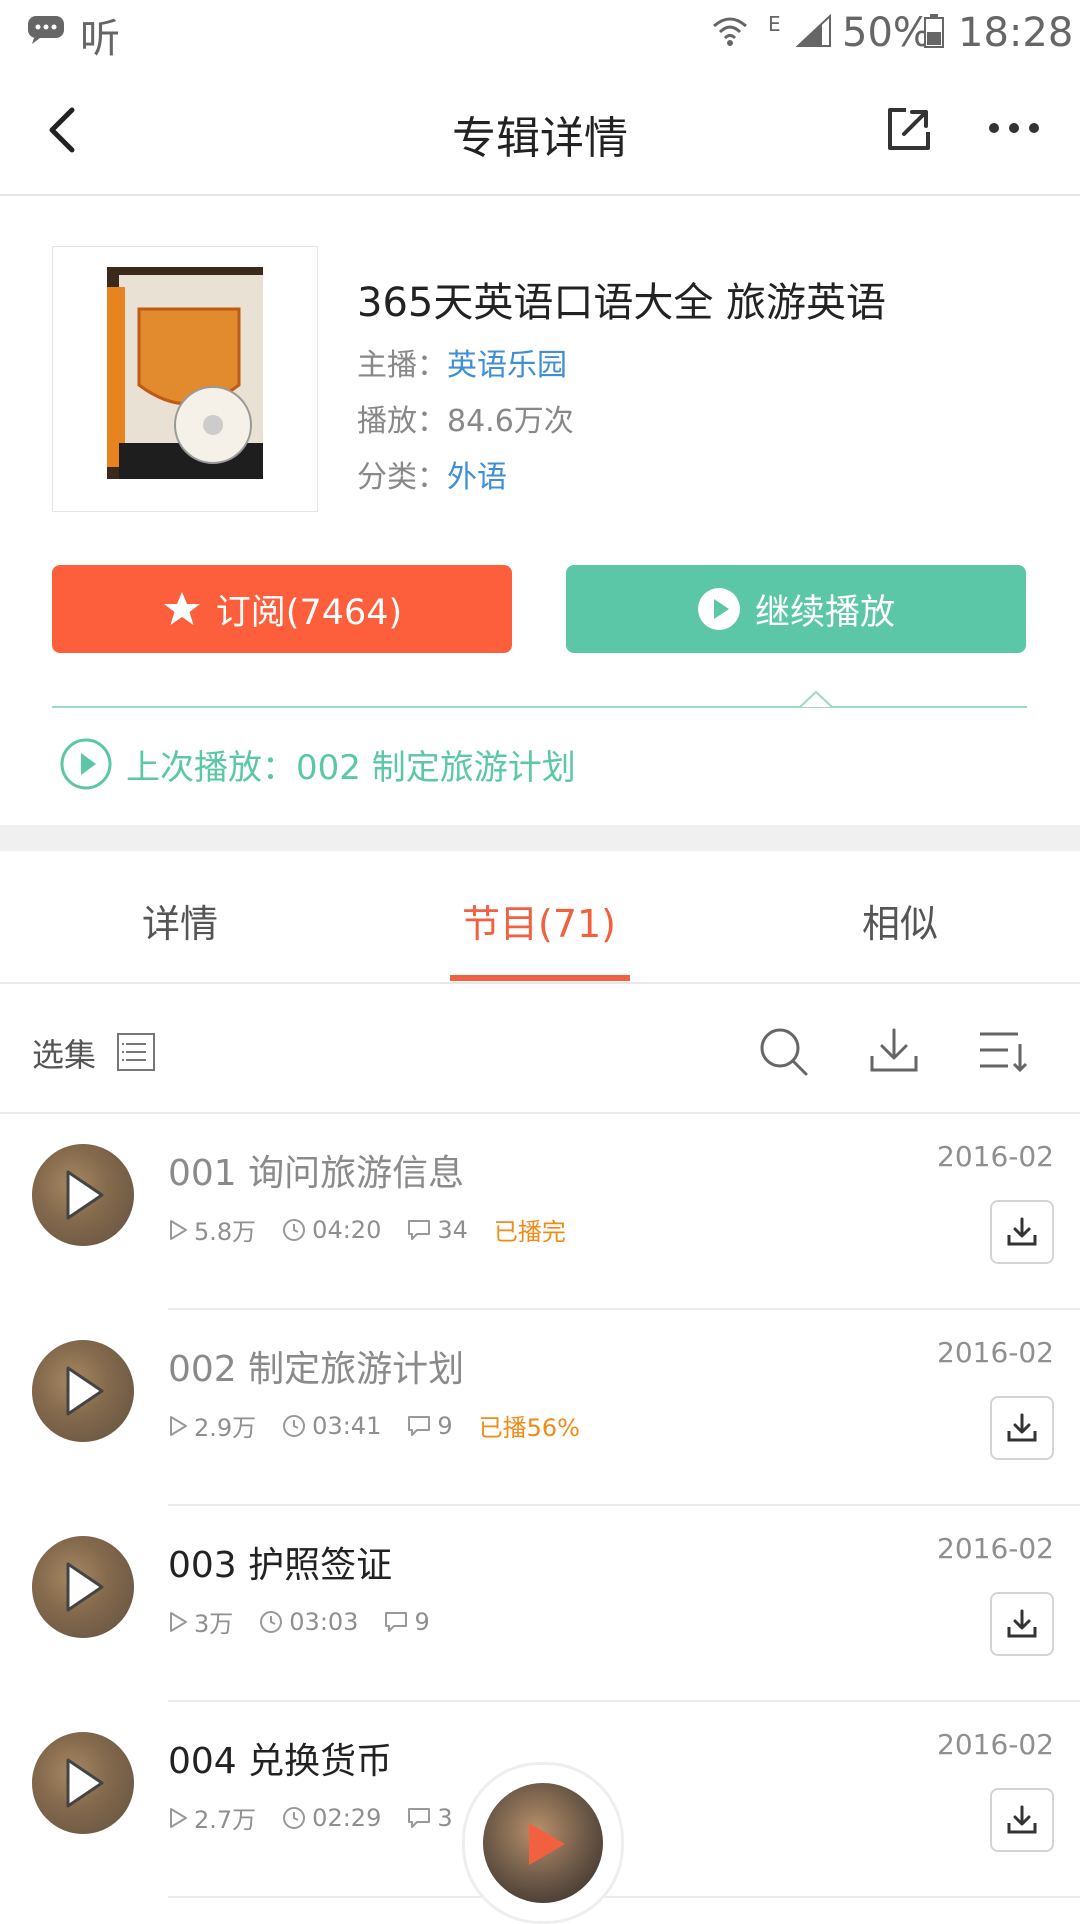 Image resolution: width=1080 pixels, height=1924 pixels. I want to click on signal-icon, so click(813, 30).